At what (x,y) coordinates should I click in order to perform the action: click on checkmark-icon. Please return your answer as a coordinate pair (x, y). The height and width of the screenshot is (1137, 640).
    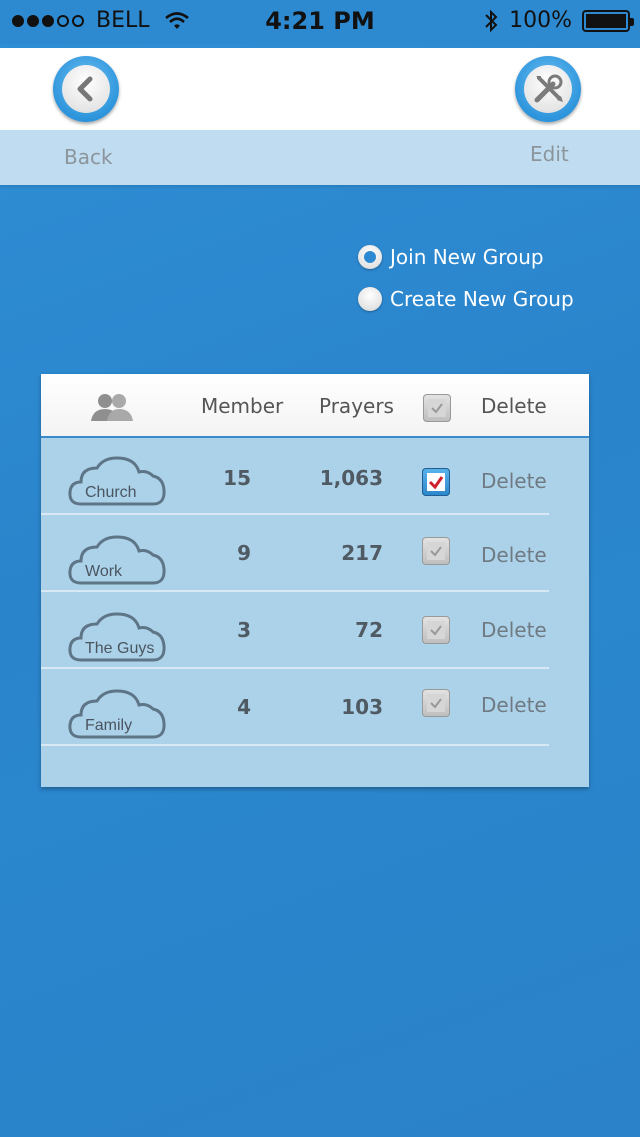
    Looking at the image, I should click on (436, 482).